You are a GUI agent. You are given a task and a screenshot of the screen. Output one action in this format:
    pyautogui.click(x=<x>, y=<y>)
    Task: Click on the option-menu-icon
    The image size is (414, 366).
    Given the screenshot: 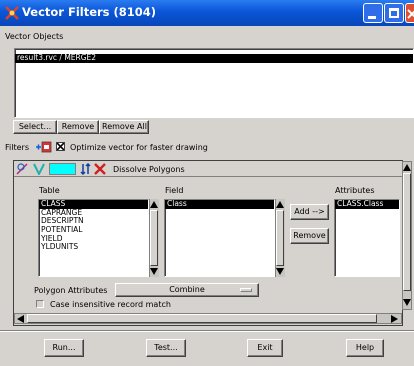 What is the action you would take?
    pyautogui.click(x=246, y=290)
    